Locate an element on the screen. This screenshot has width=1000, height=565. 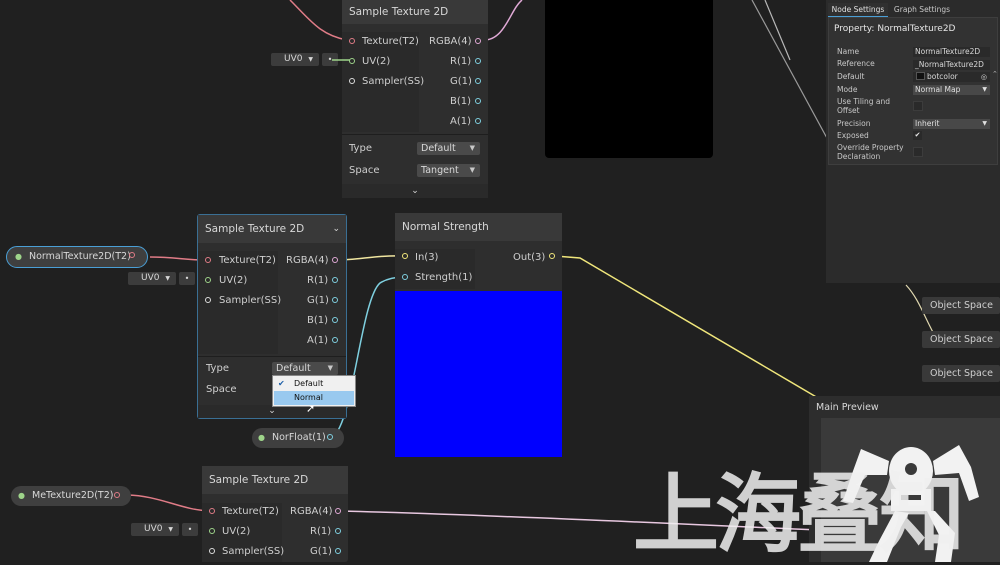
override-checkbox is located at coordinates (918, 152).